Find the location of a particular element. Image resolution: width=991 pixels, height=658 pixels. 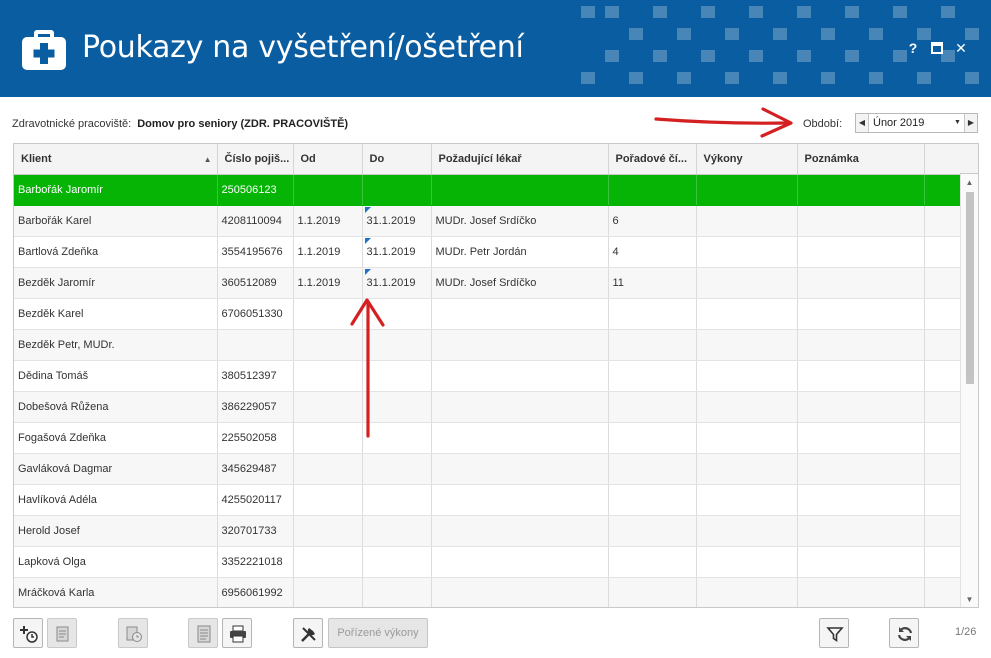

maximize-button is located at coordinates (937, 48).